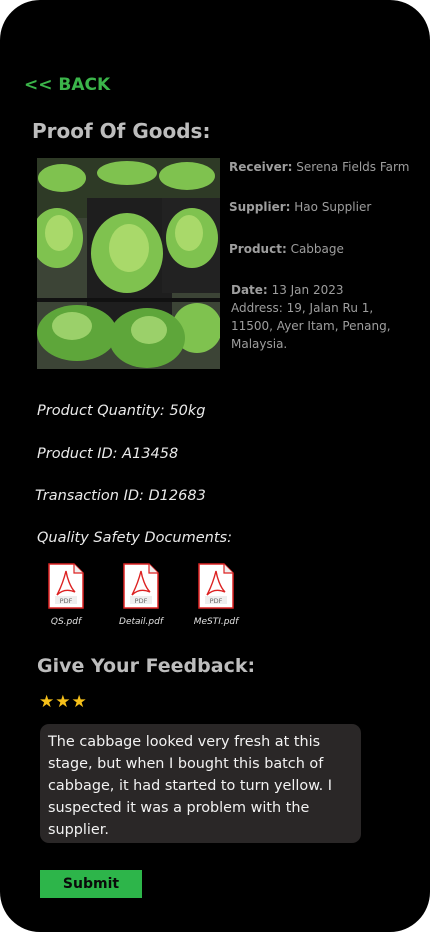 Image resolution: width=430 pixels, height=932 pixels. Describe the element at coordinates (91, 884) in the screenshot. I see `submit-button: Submit` at that location.